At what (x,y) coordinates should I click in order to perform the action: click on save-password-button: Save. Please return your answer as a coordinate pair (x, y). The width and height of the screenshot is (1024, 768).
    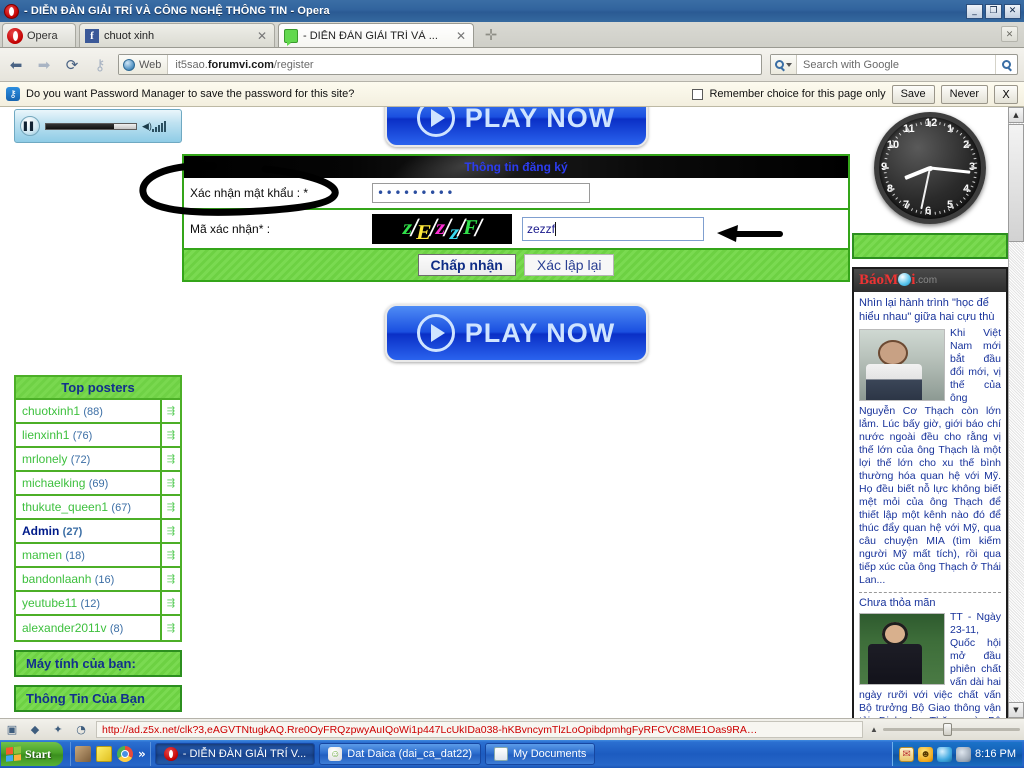
    Looking at the image, I should click on (913, 94).